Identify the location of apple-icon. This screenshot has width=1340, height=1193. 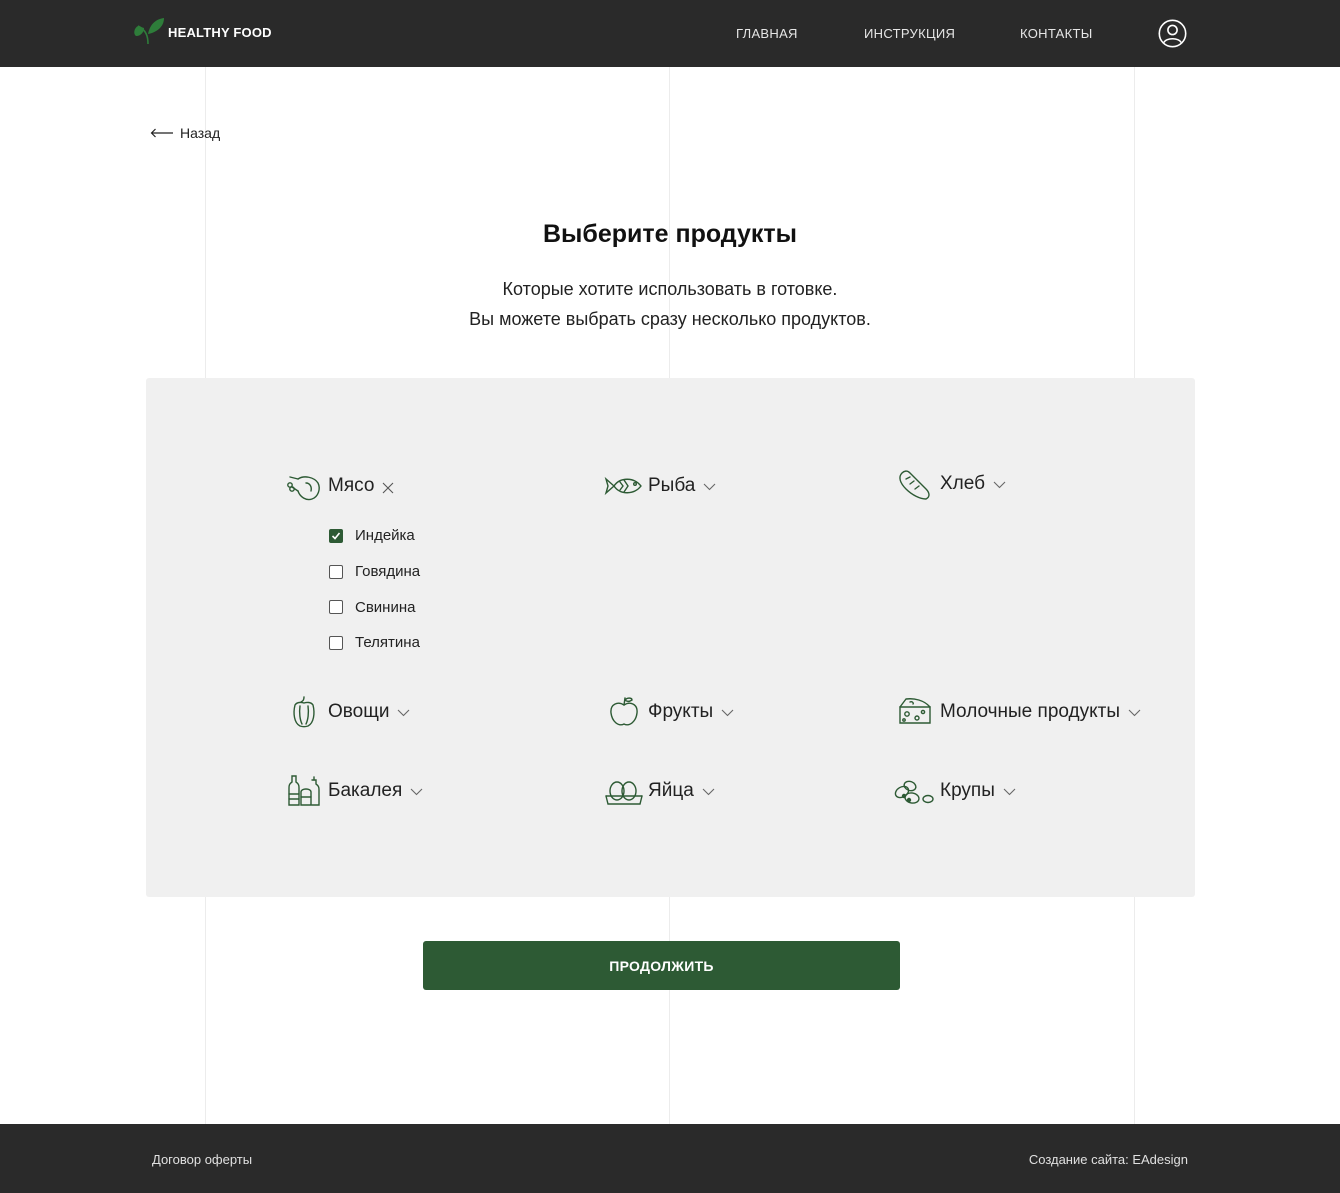
(624, 711).